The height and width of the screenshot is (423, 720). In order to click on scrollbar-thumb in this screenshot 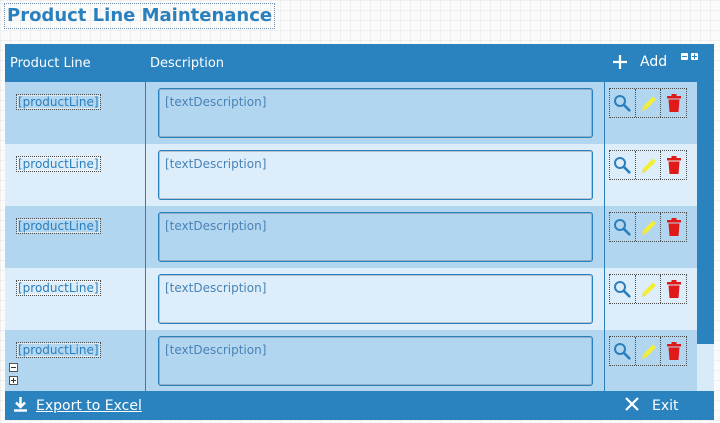, I will do `click(705, 213)`.